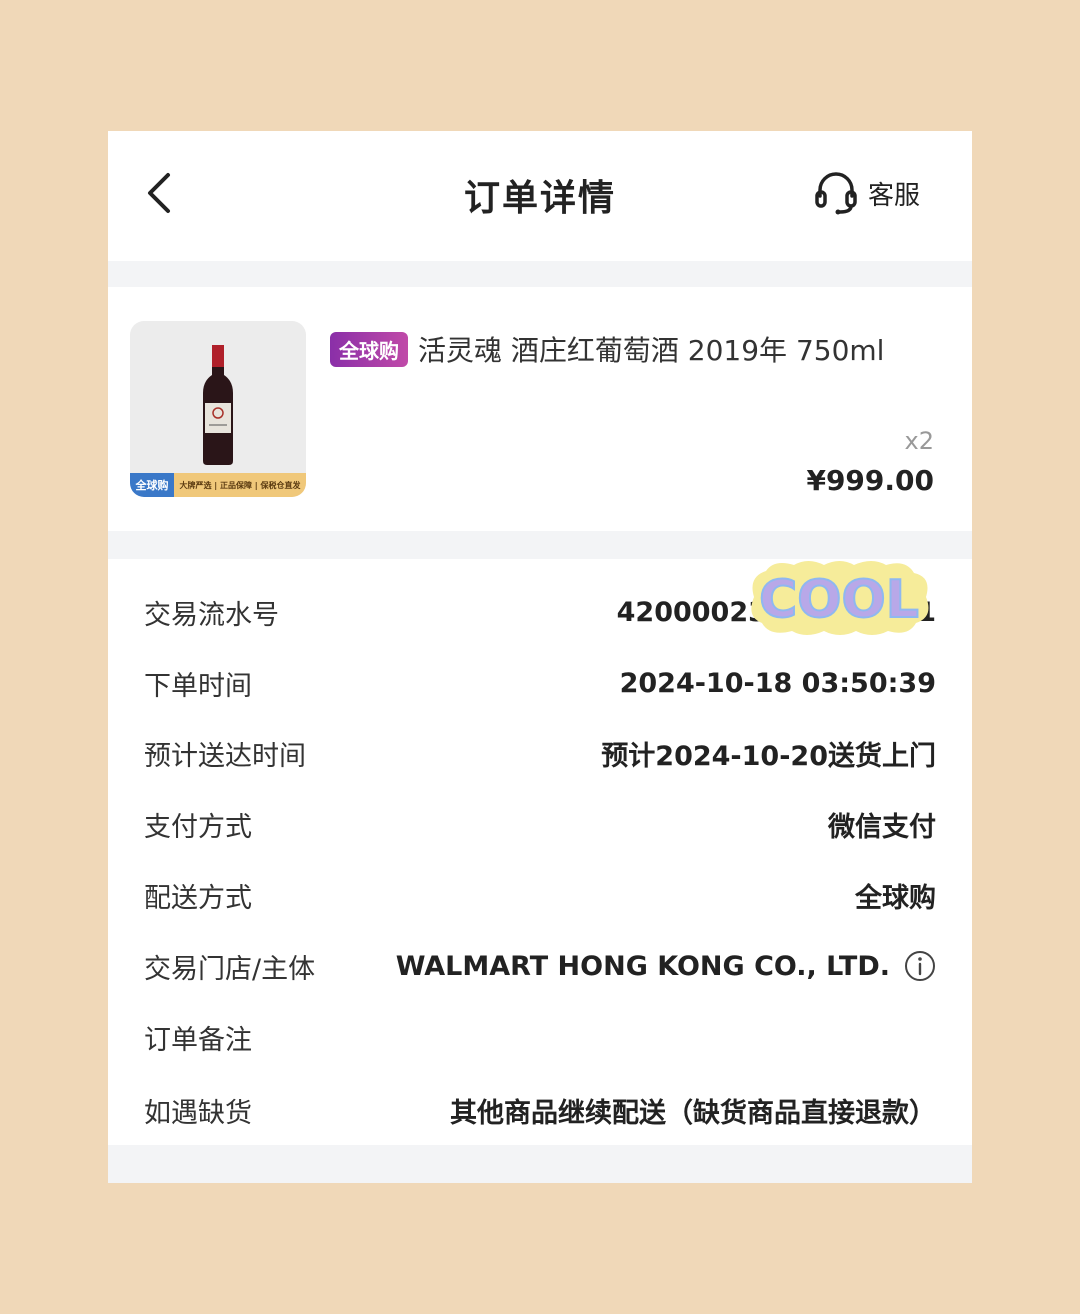  I want to click on row-delivery-method: 配送方式 全球购, so click(540, 895).